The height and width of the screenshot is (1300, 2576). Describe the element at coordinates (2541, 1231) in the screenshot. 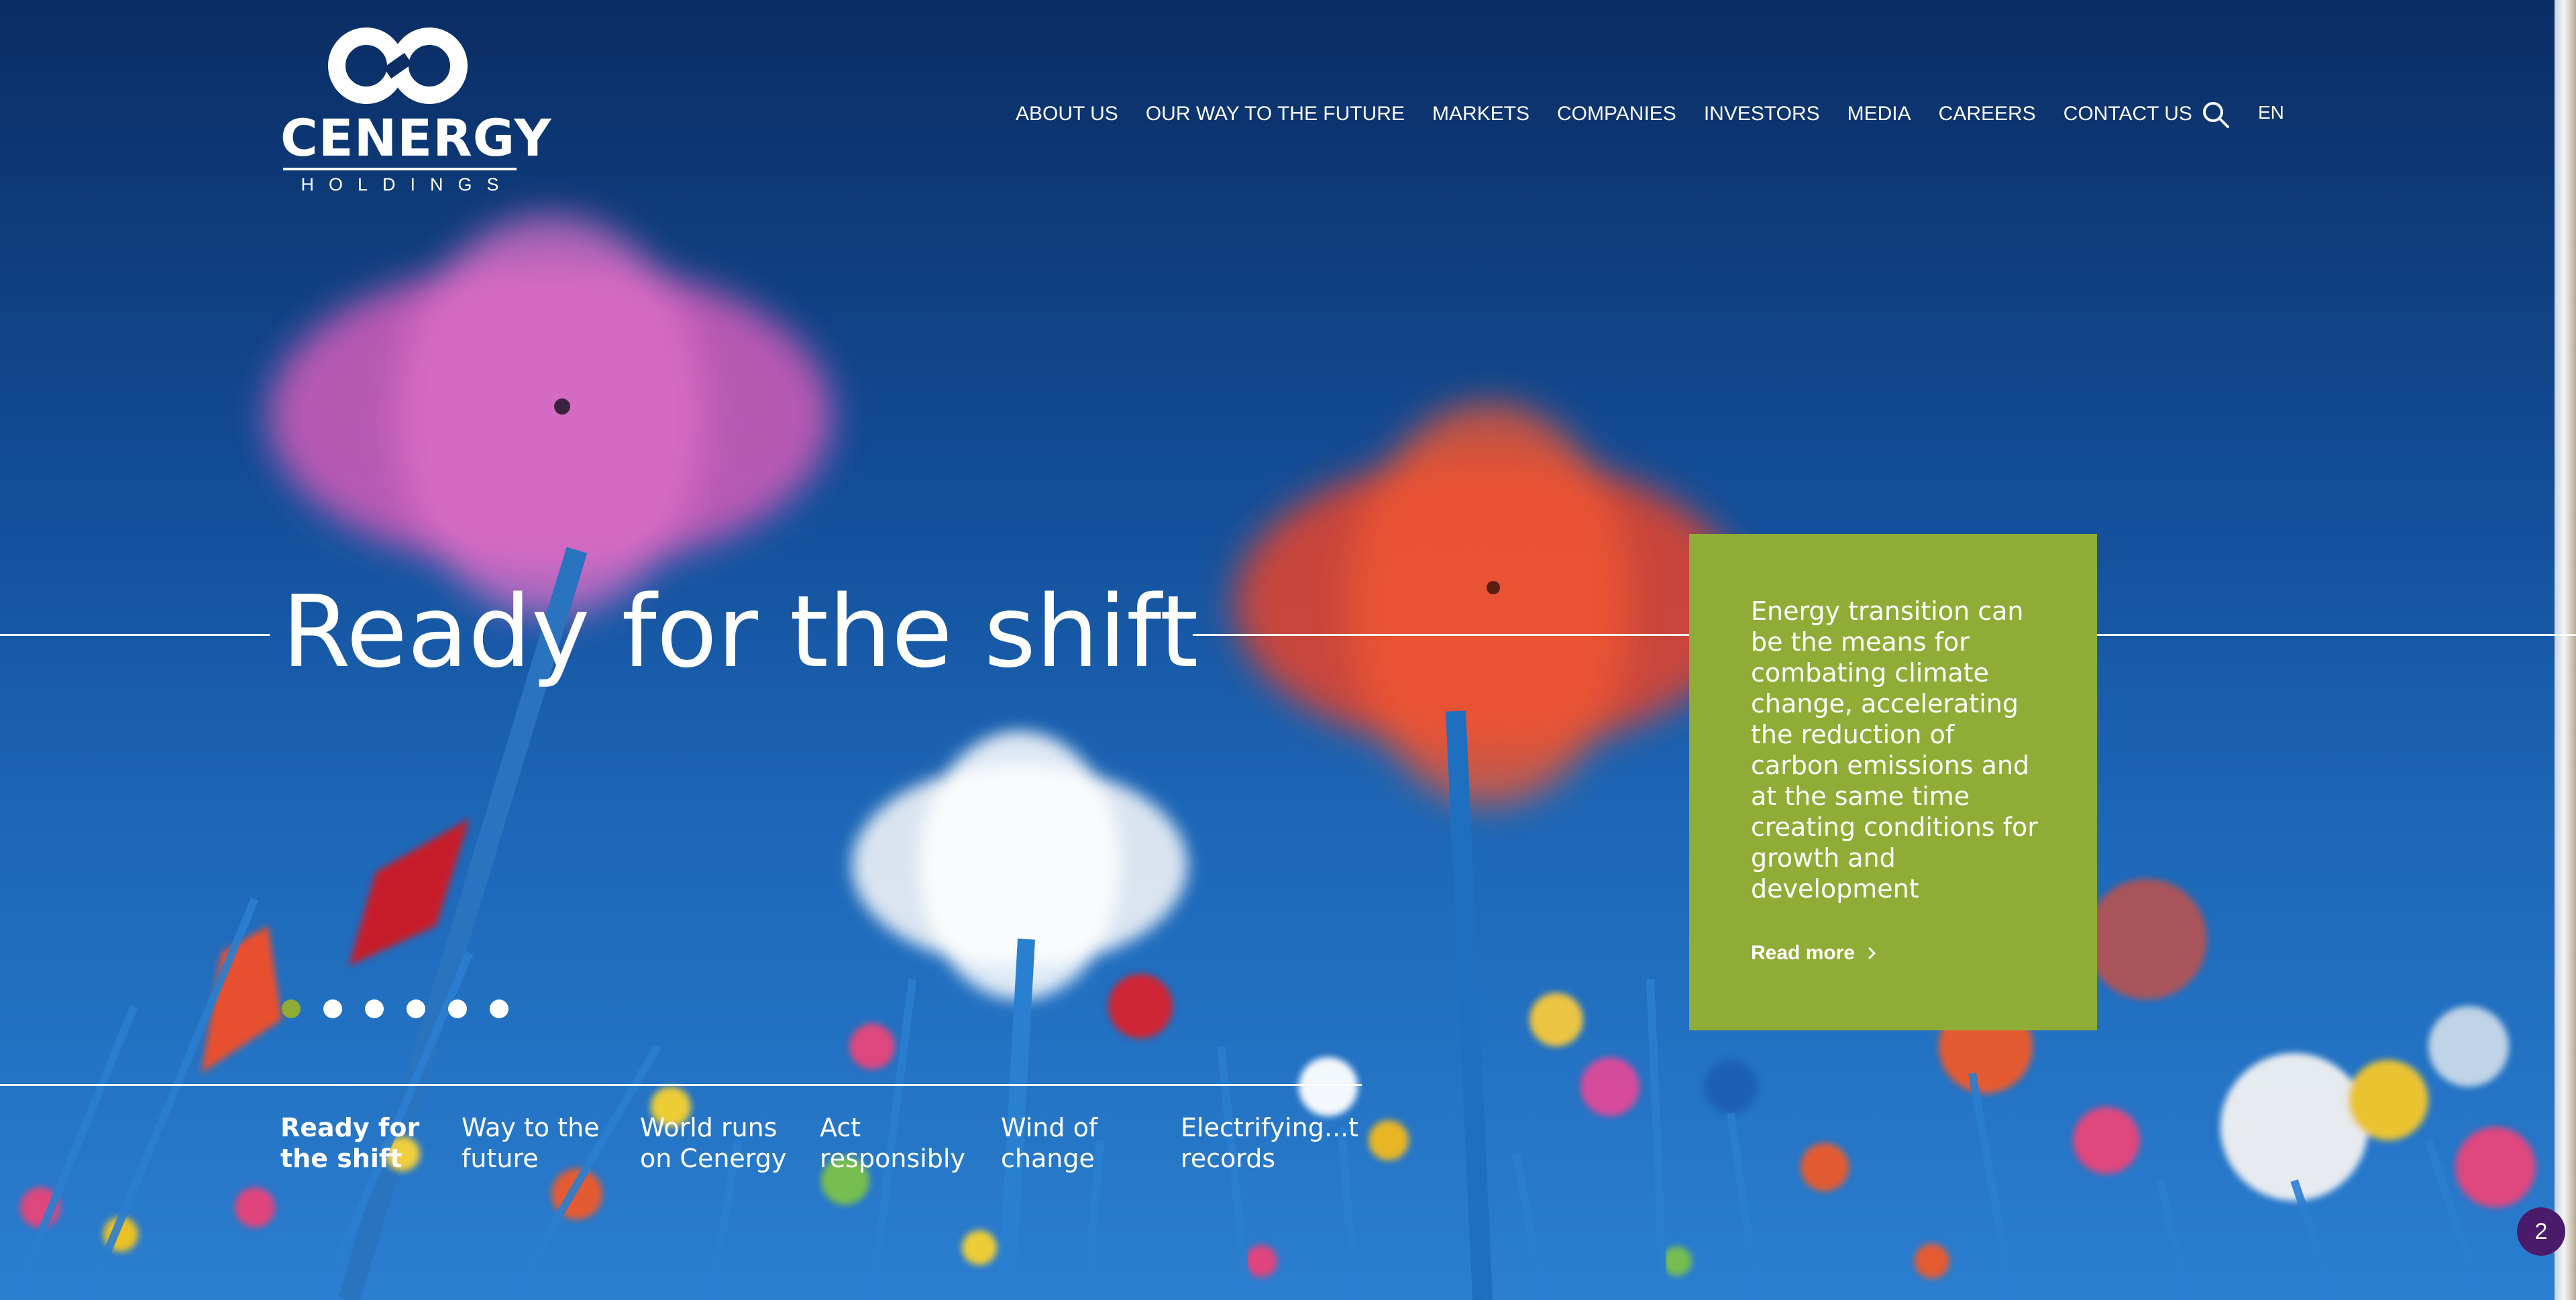

I see `chat-notification-badge: 2` at that location.